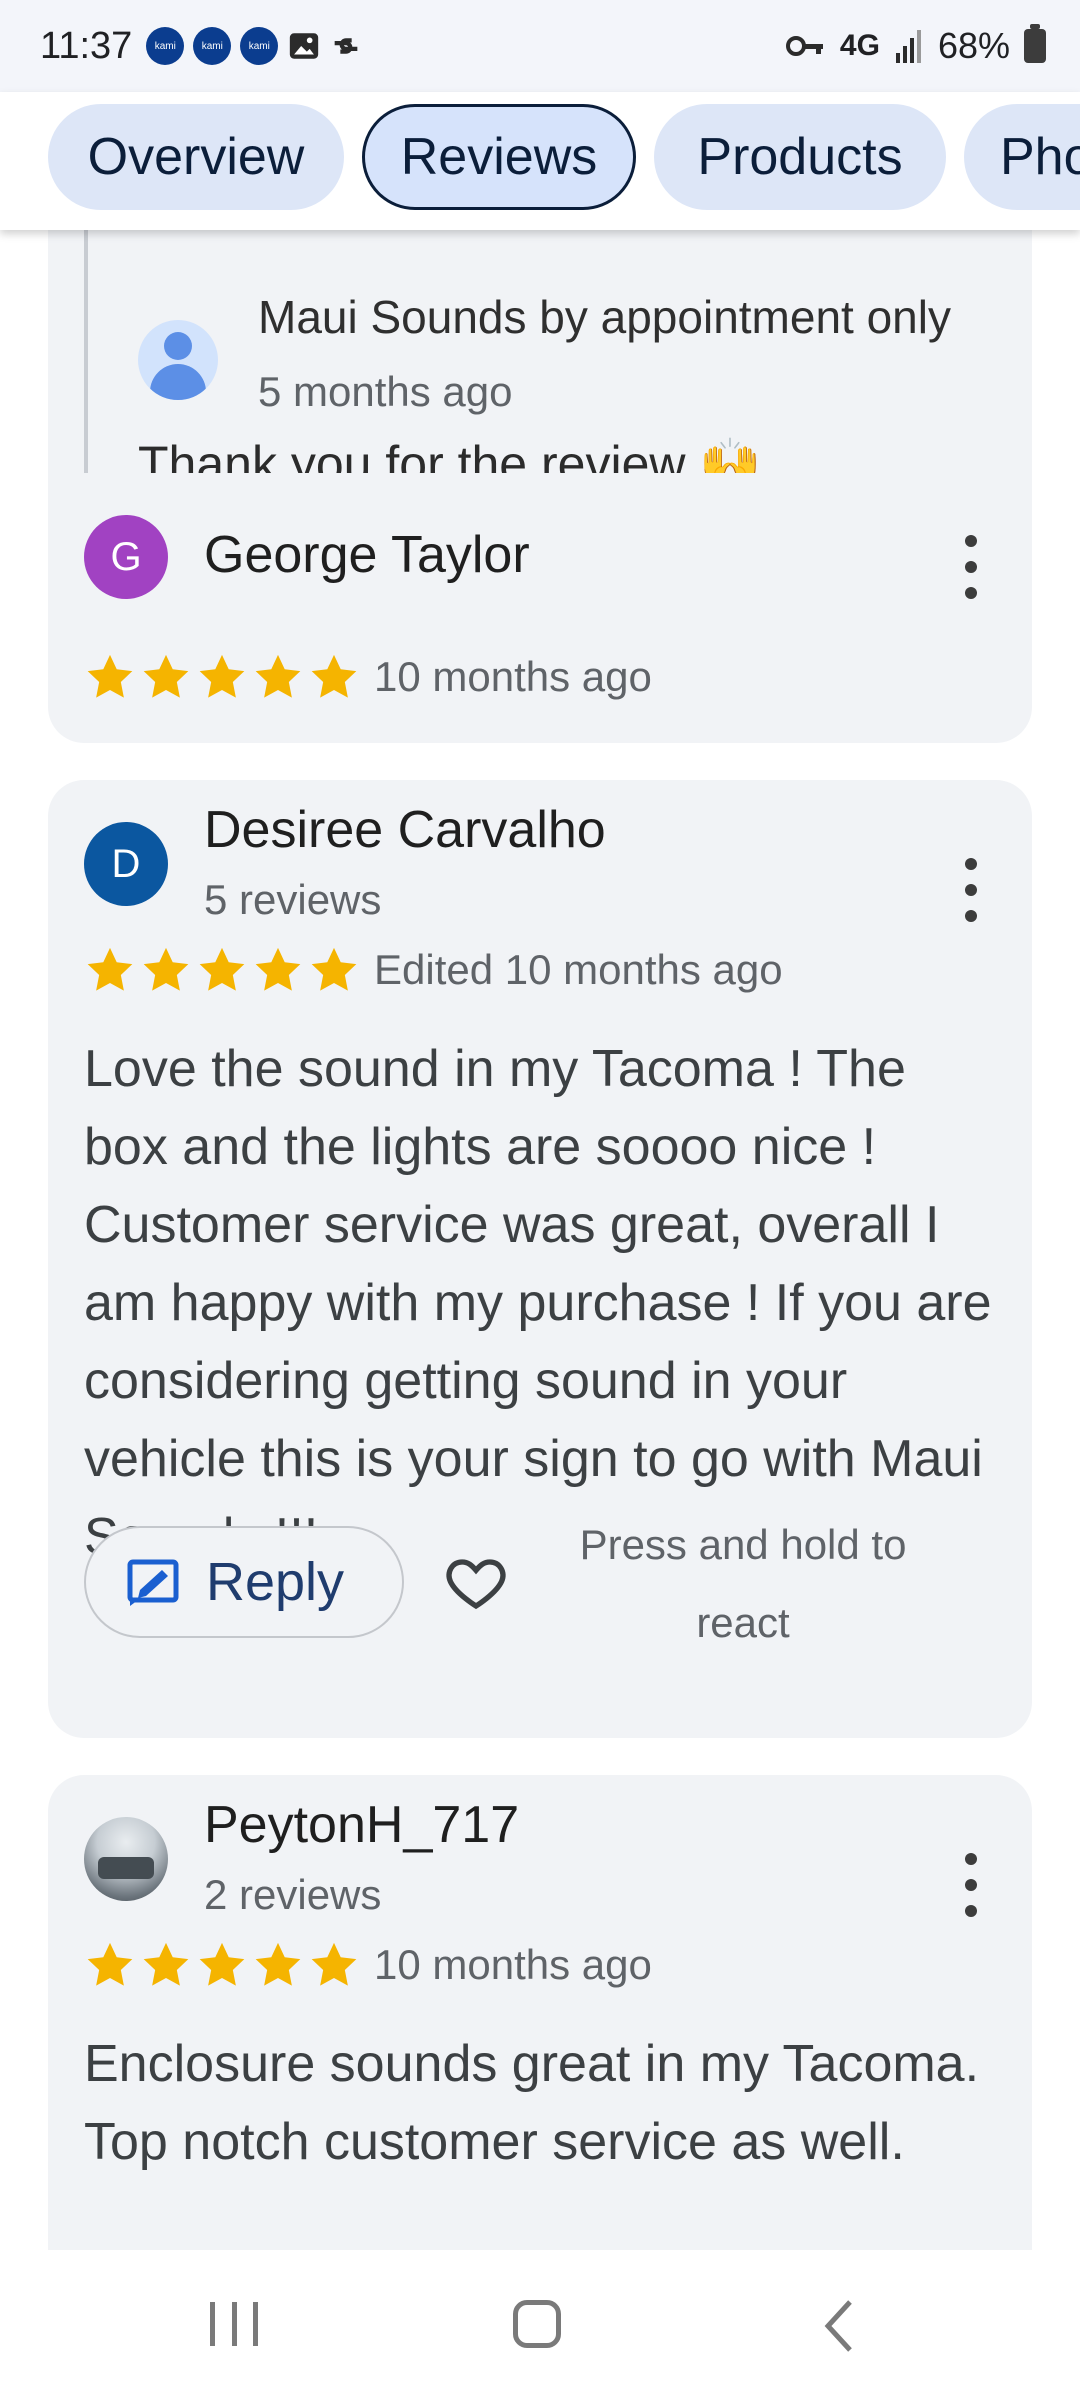  Describe the element at coordinates (126, 557) in the screenshot. I see `avatar: G` at that location.